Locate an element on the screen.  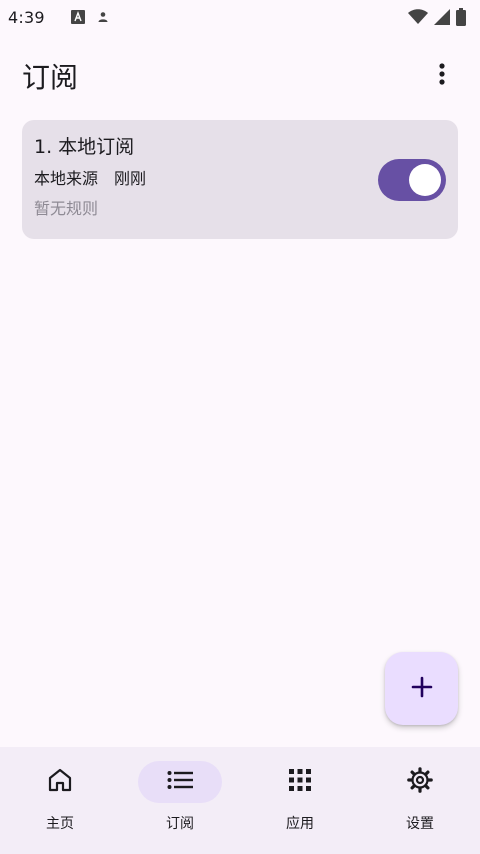
subscription-source: 本地来源 is located at coordinates (66, 178).